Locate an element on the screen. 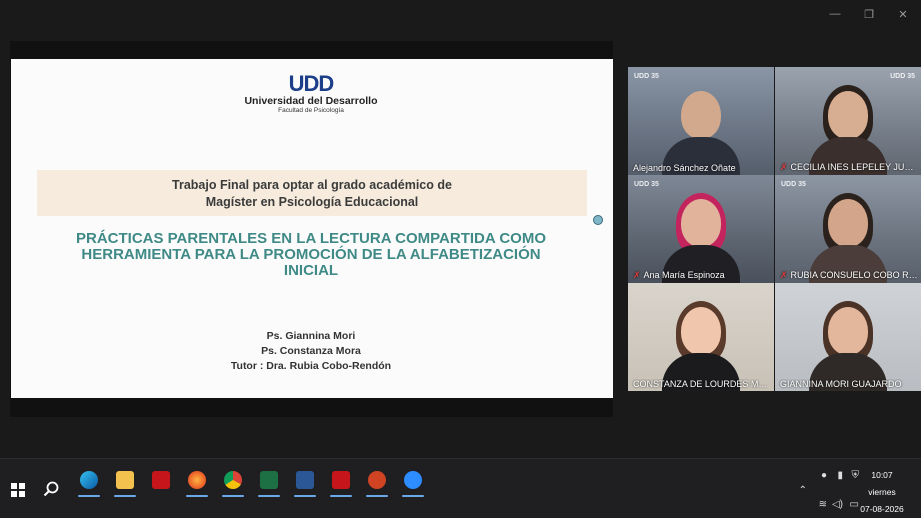  logo-mark: UDD is located at coordinates (311, 83).